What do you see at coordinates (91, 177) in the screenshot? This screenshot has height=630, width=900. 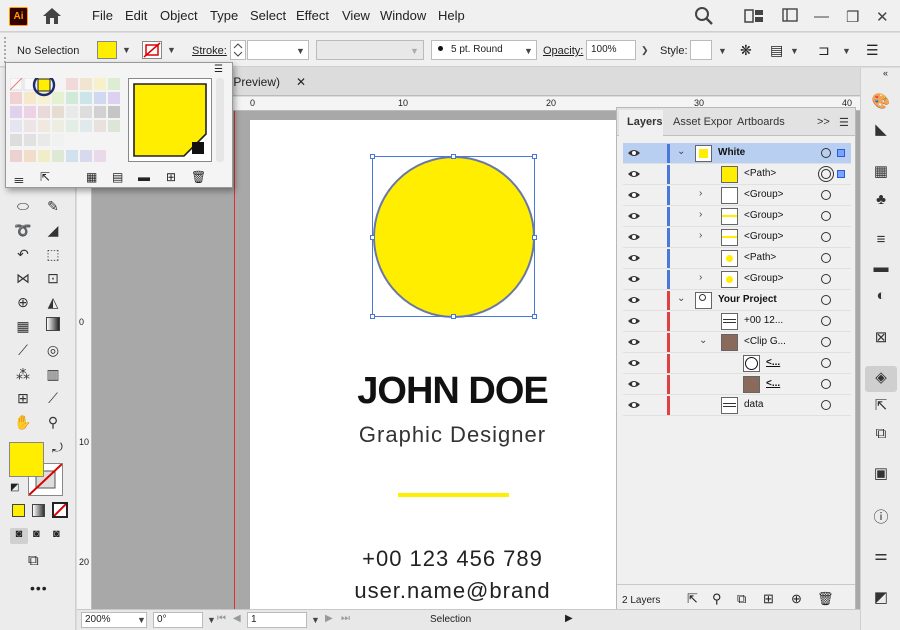 I see `swatch-kinds-icon: ▦` at bounding box center [91, 177].